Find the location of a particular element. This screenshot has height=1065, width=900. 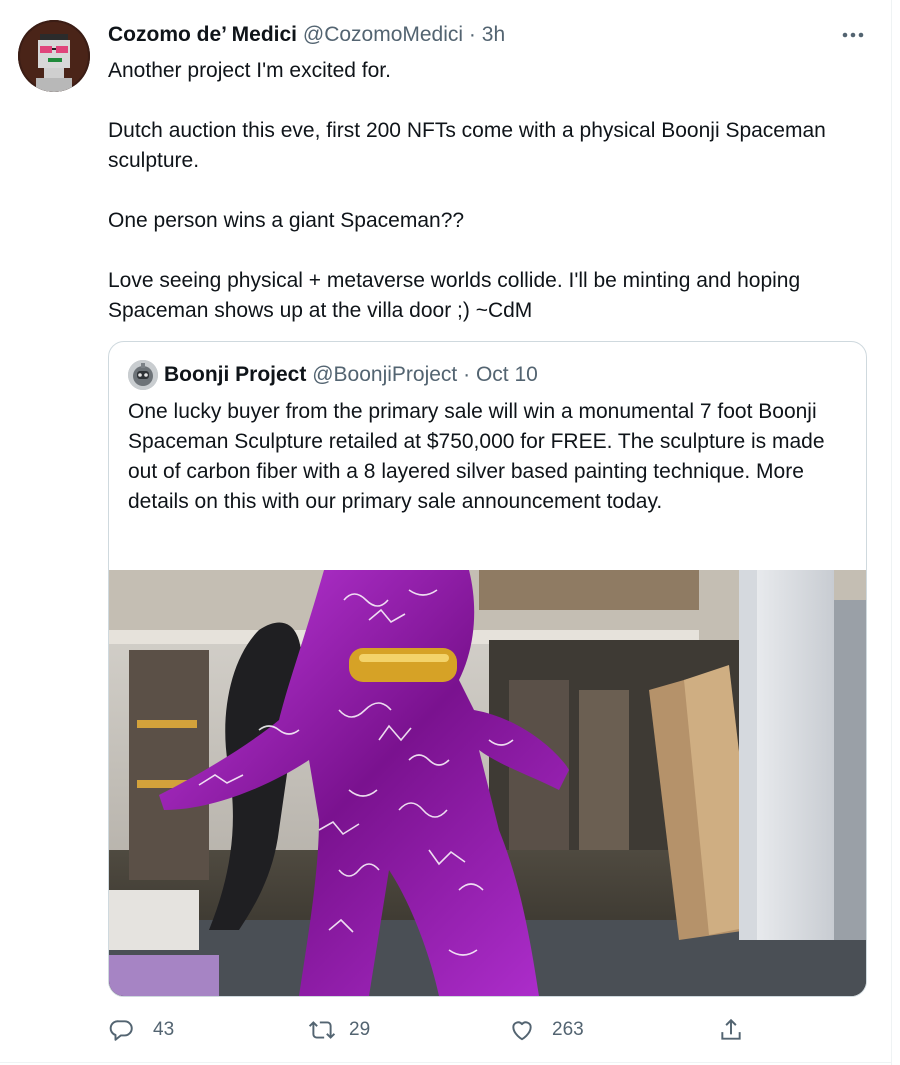

more-icon is located at coordinates (853, 35).